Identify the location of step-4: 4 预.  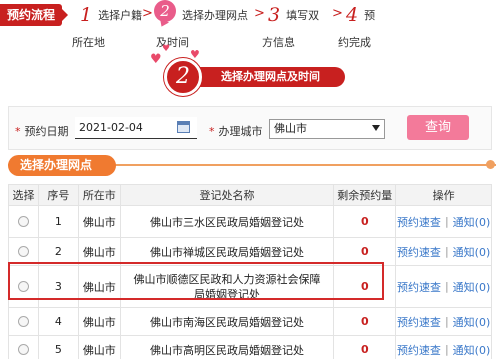
(360, 15).